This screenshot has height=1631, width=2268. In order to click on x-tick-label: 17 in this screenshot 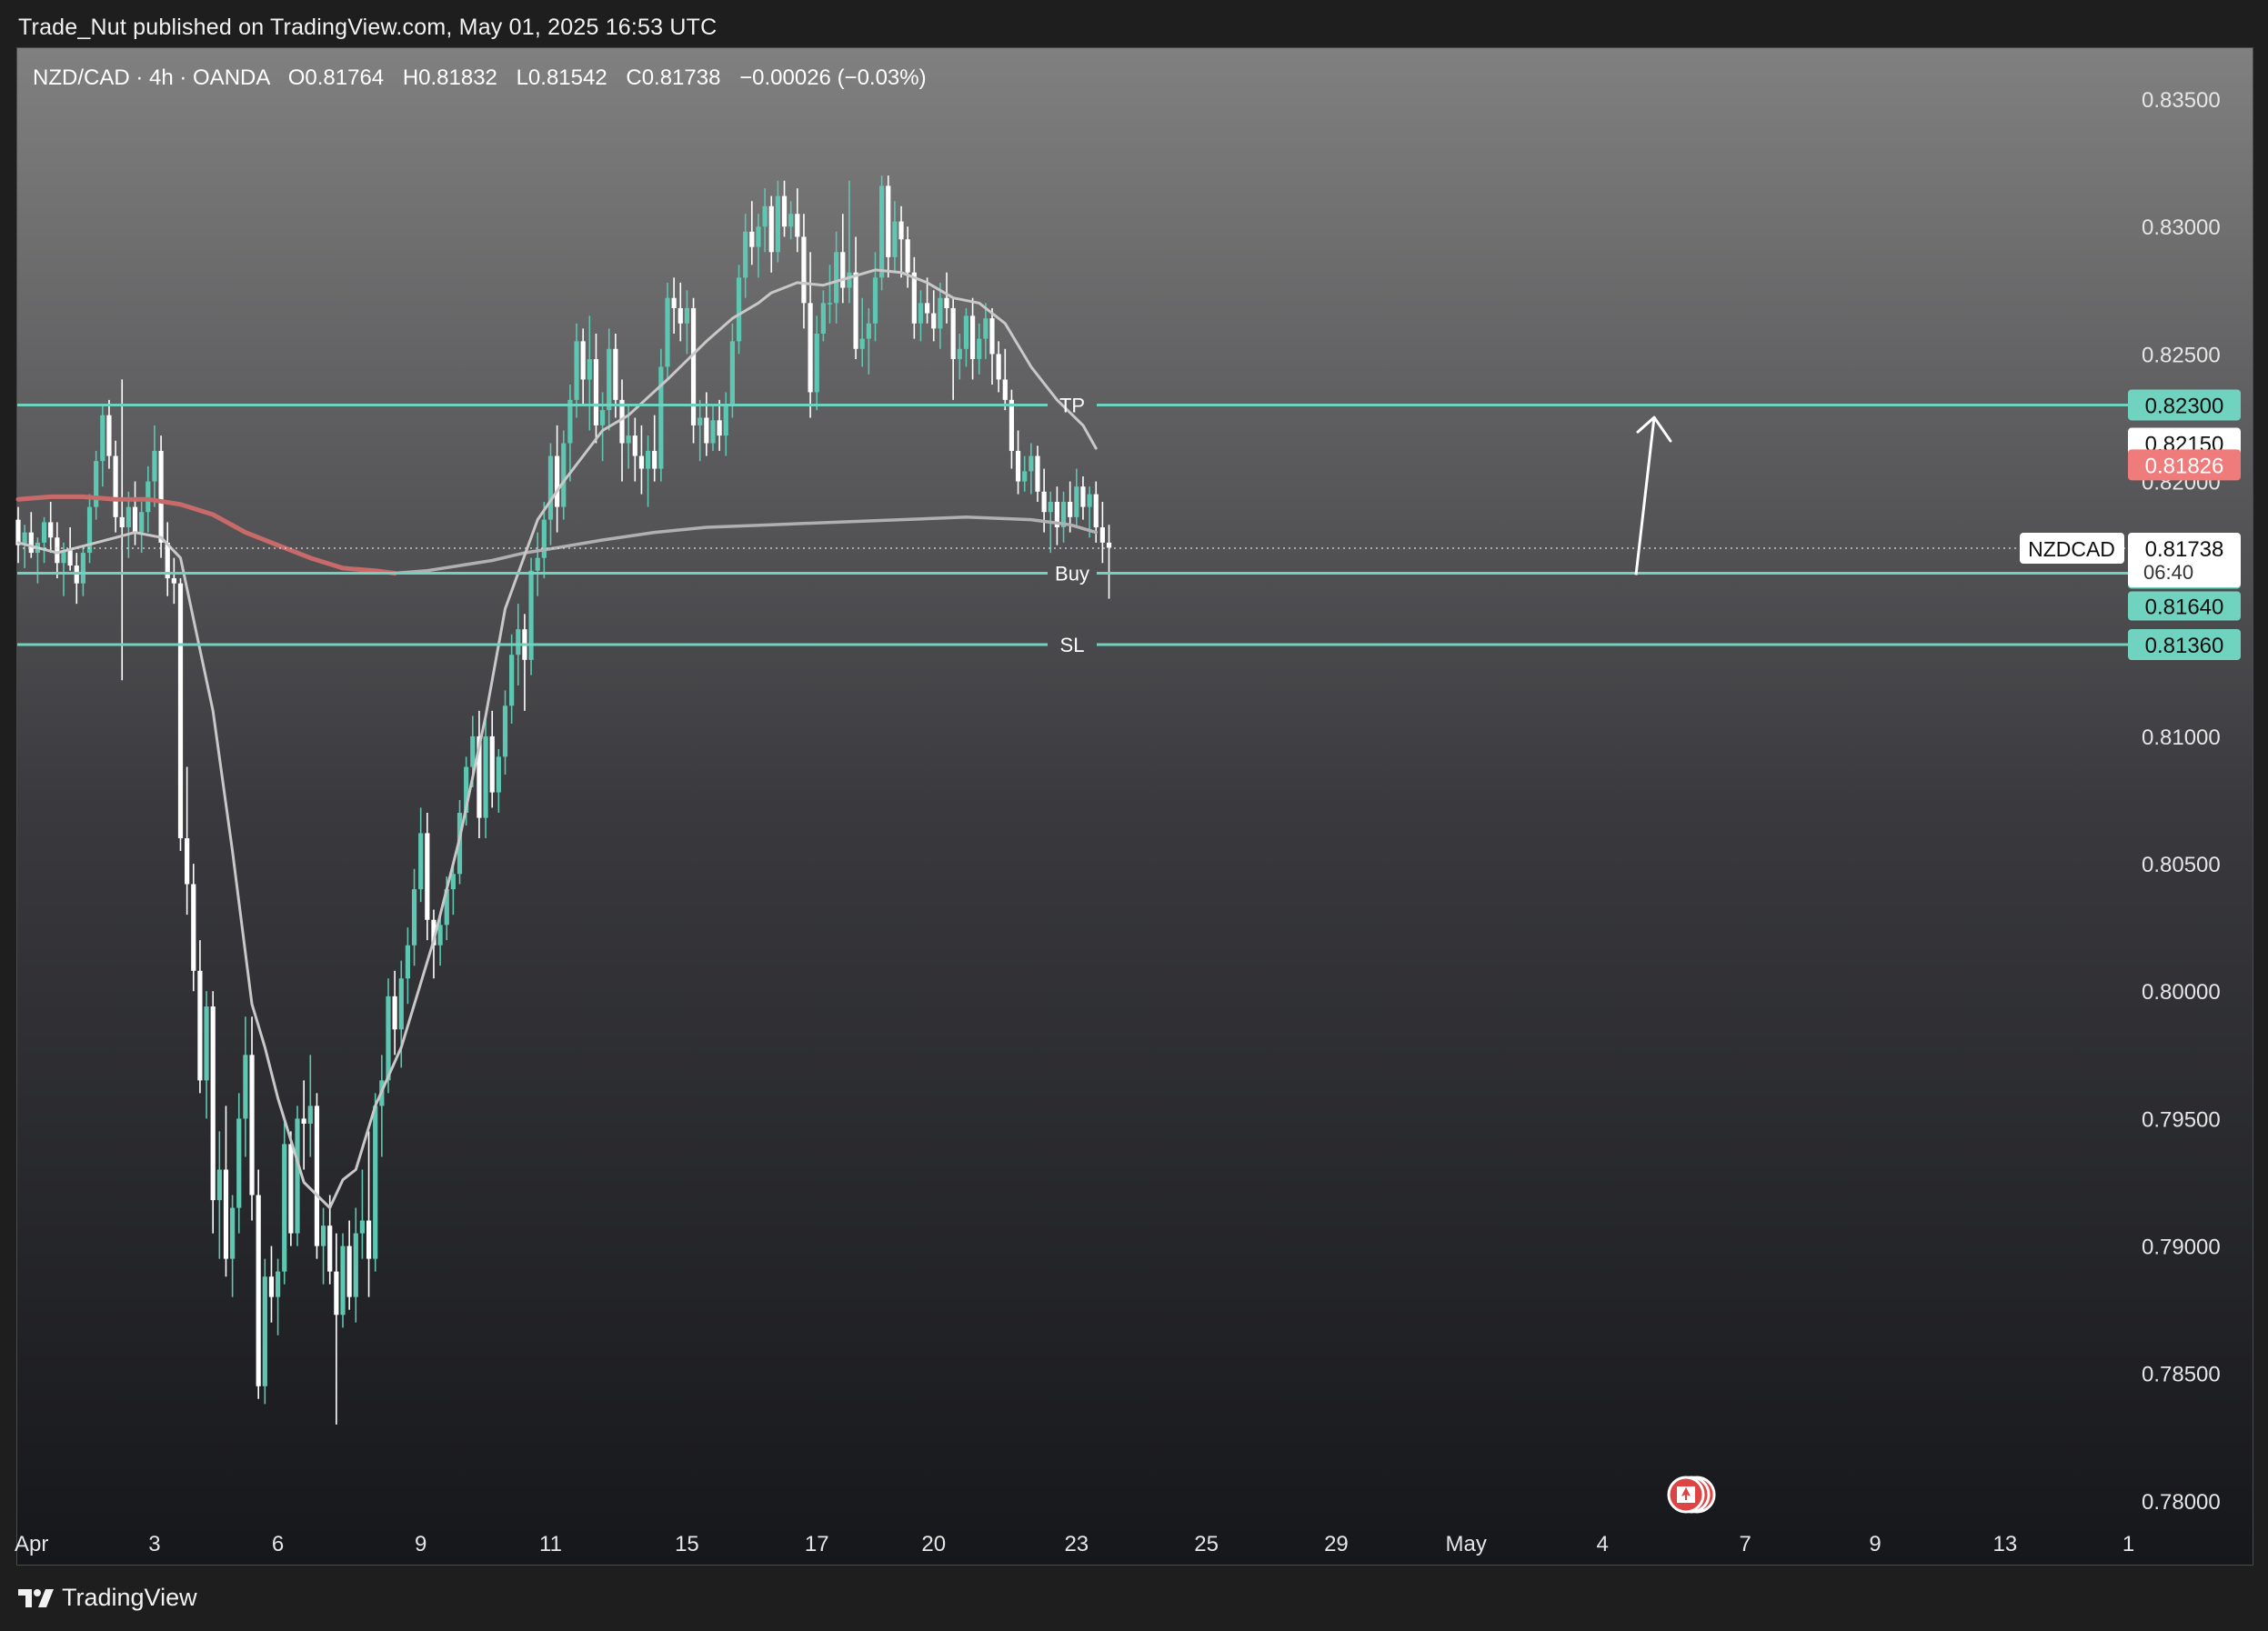, I will do `click(817, 1544)`.